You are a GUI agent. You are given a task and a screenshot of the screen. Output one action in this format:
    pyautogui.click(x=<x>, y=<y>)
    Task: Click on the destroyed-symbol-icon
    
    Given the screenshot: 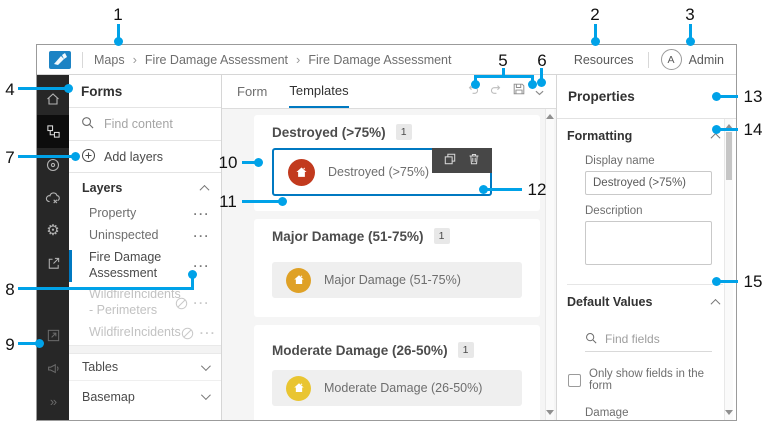 What is the action you would take?
    pyautogui.click(x=301, y=172)
    